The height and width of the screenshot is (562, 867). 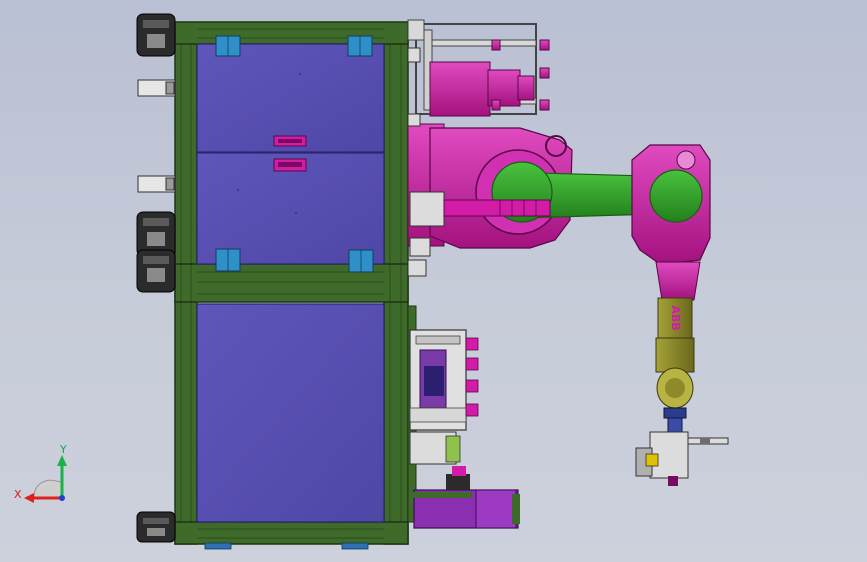 What do you see at coordinates (290, 165) in the screenshot?
I see `drawer-handle-lower` at bounding box center [290, 165].